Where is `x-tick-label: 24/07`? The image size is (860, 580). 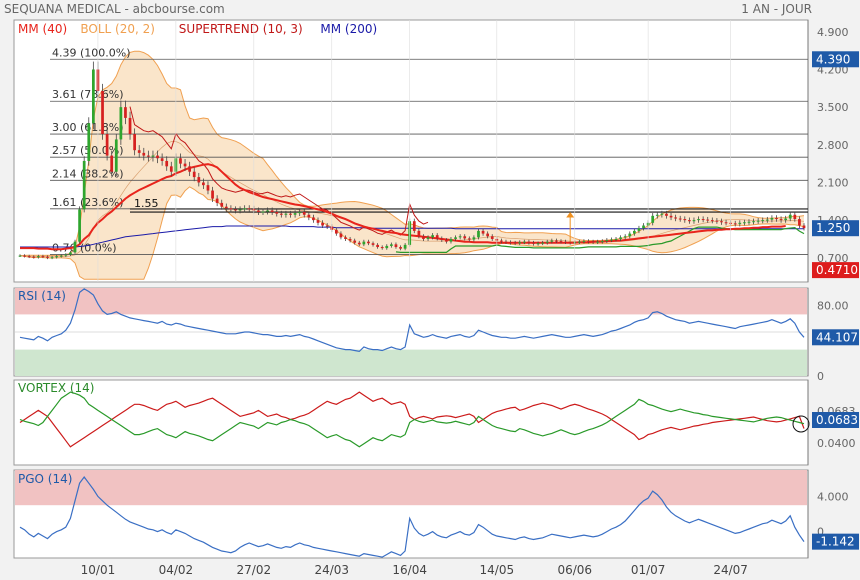 x-tick-label: 24/07 is located at coordinates (730, 570).